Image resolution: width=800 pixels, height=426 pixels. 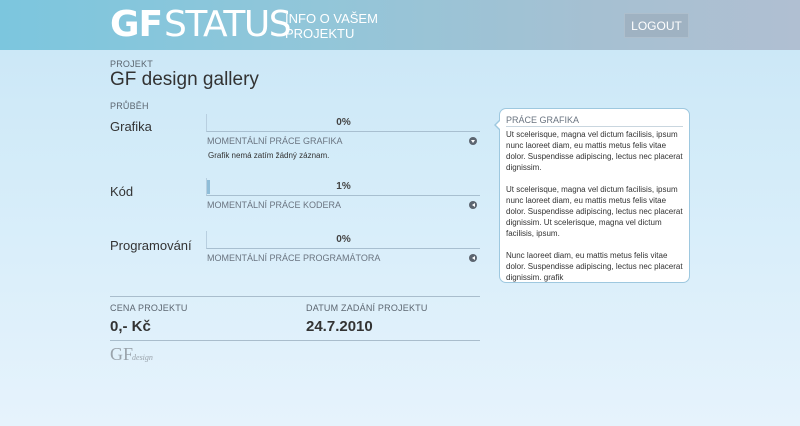 I want to click on progress-label: PRŮBĚH, so click(x=129, y=106).